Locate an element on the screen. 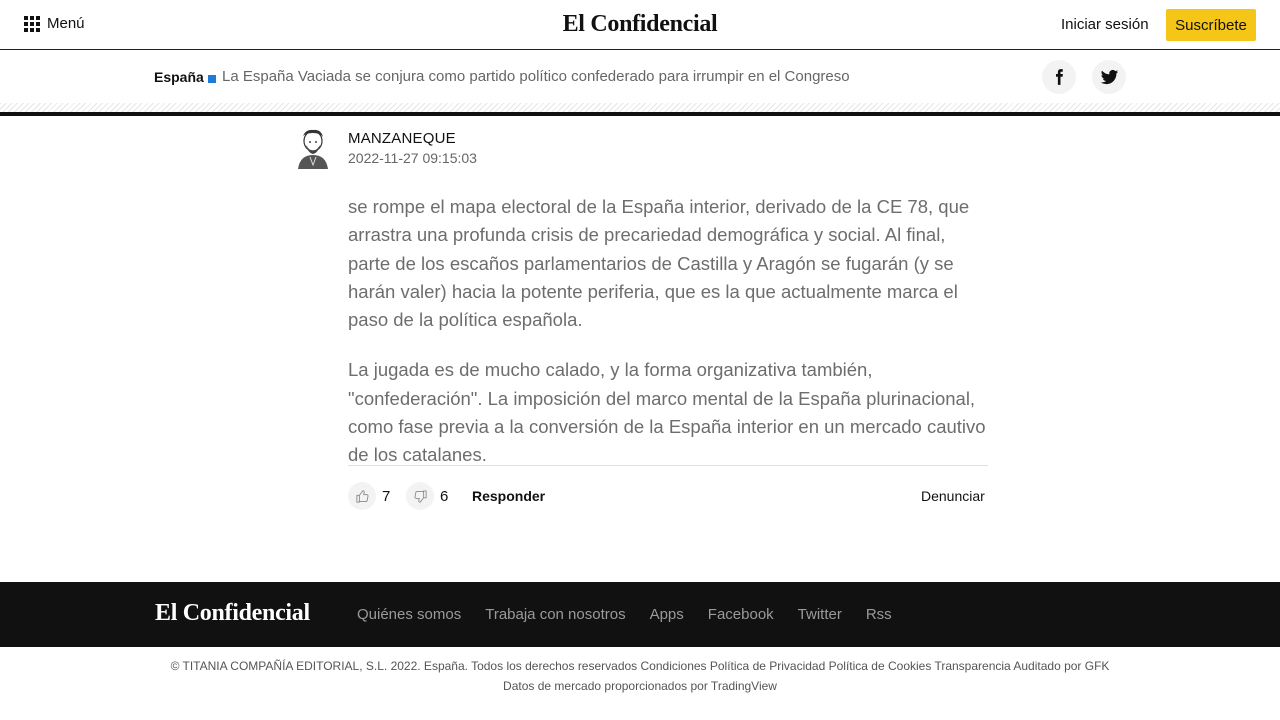 This screenshot has height=720, width=1280. footer-logo: El Confidencial is located at coordinates (232, 613).